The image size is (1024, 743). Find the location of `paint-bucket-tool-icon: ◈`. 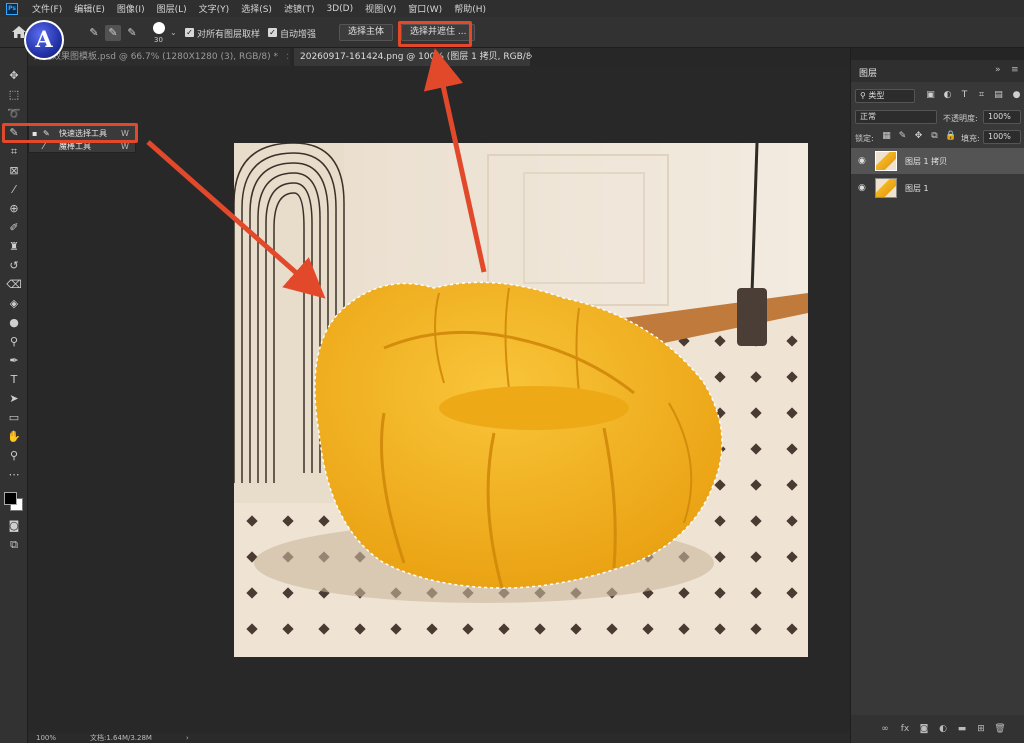

paint-bucket-tool-icon: ◈ is located at coordinates (14, 304).